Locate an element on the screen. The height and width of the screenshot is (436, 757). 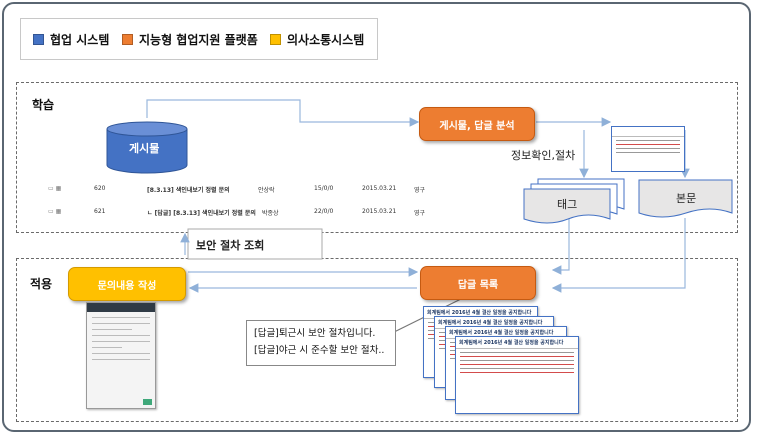
phone-send-button is located at coordinates (147, 402).